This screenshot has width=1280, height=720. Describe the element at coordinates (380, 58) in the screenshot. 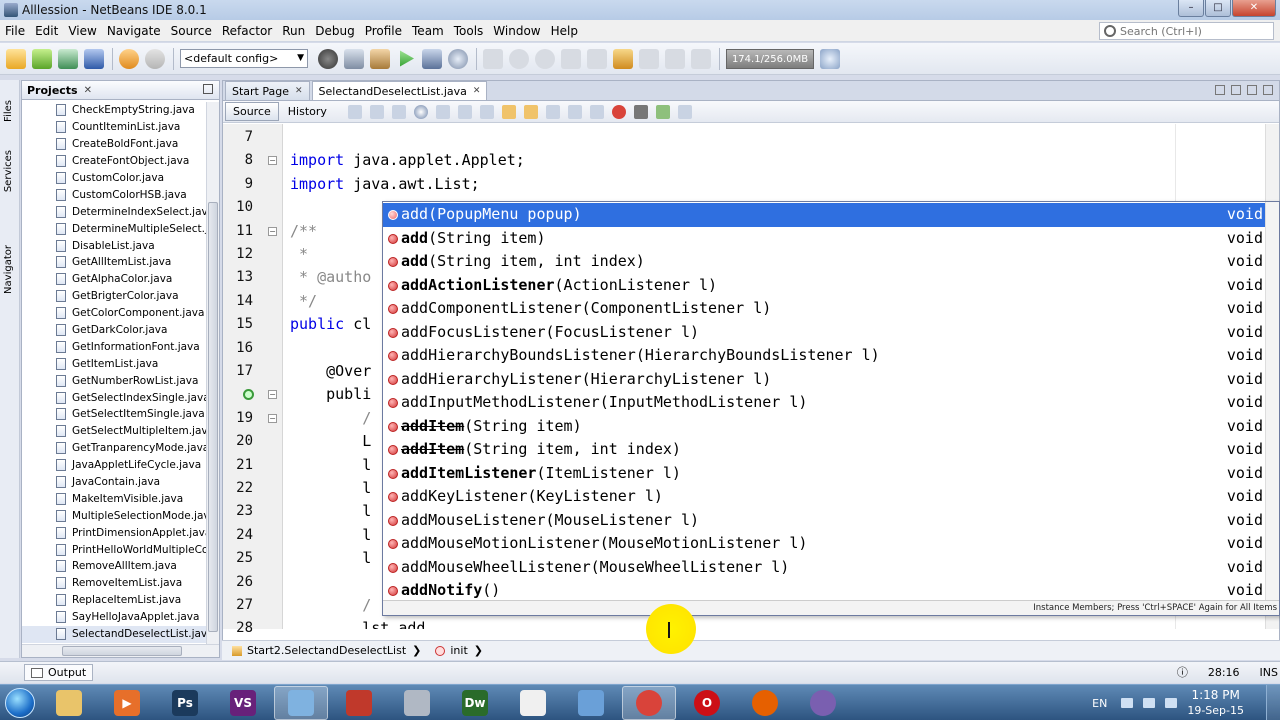

I see `clean-build-icon` at that location.